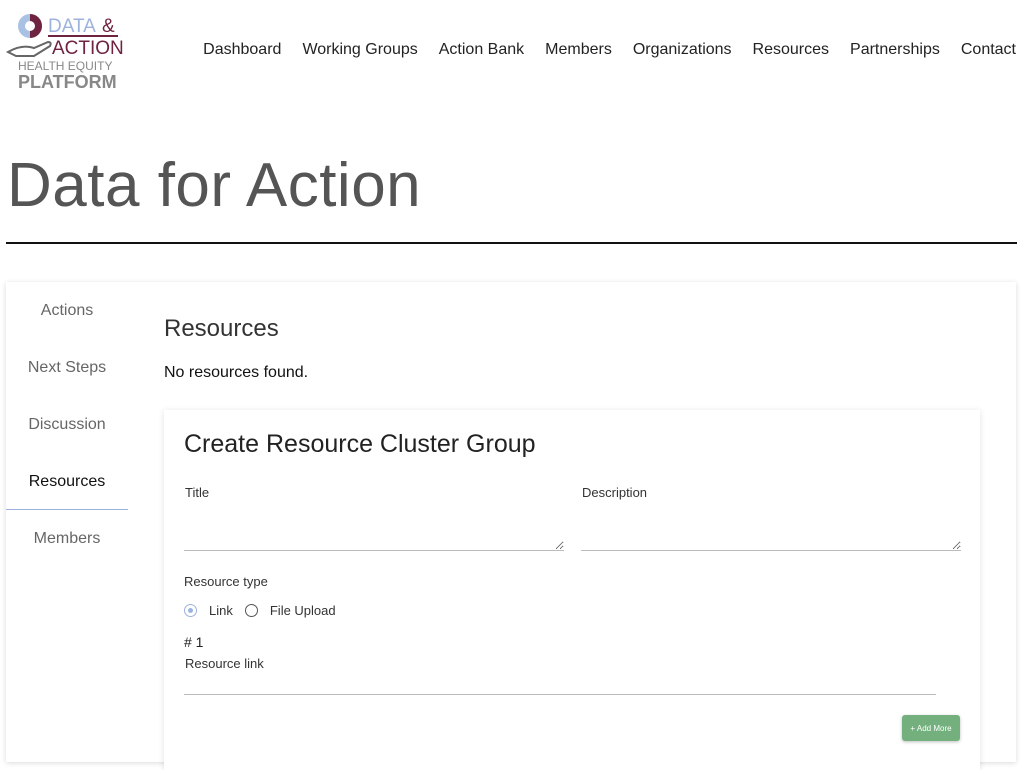 The height and width of the screenshot is (770, 1024). Describe the element at coordinates (67, 367) in the screenshot. I see `sidebar-item-next-steps: Next Steps` at that location.